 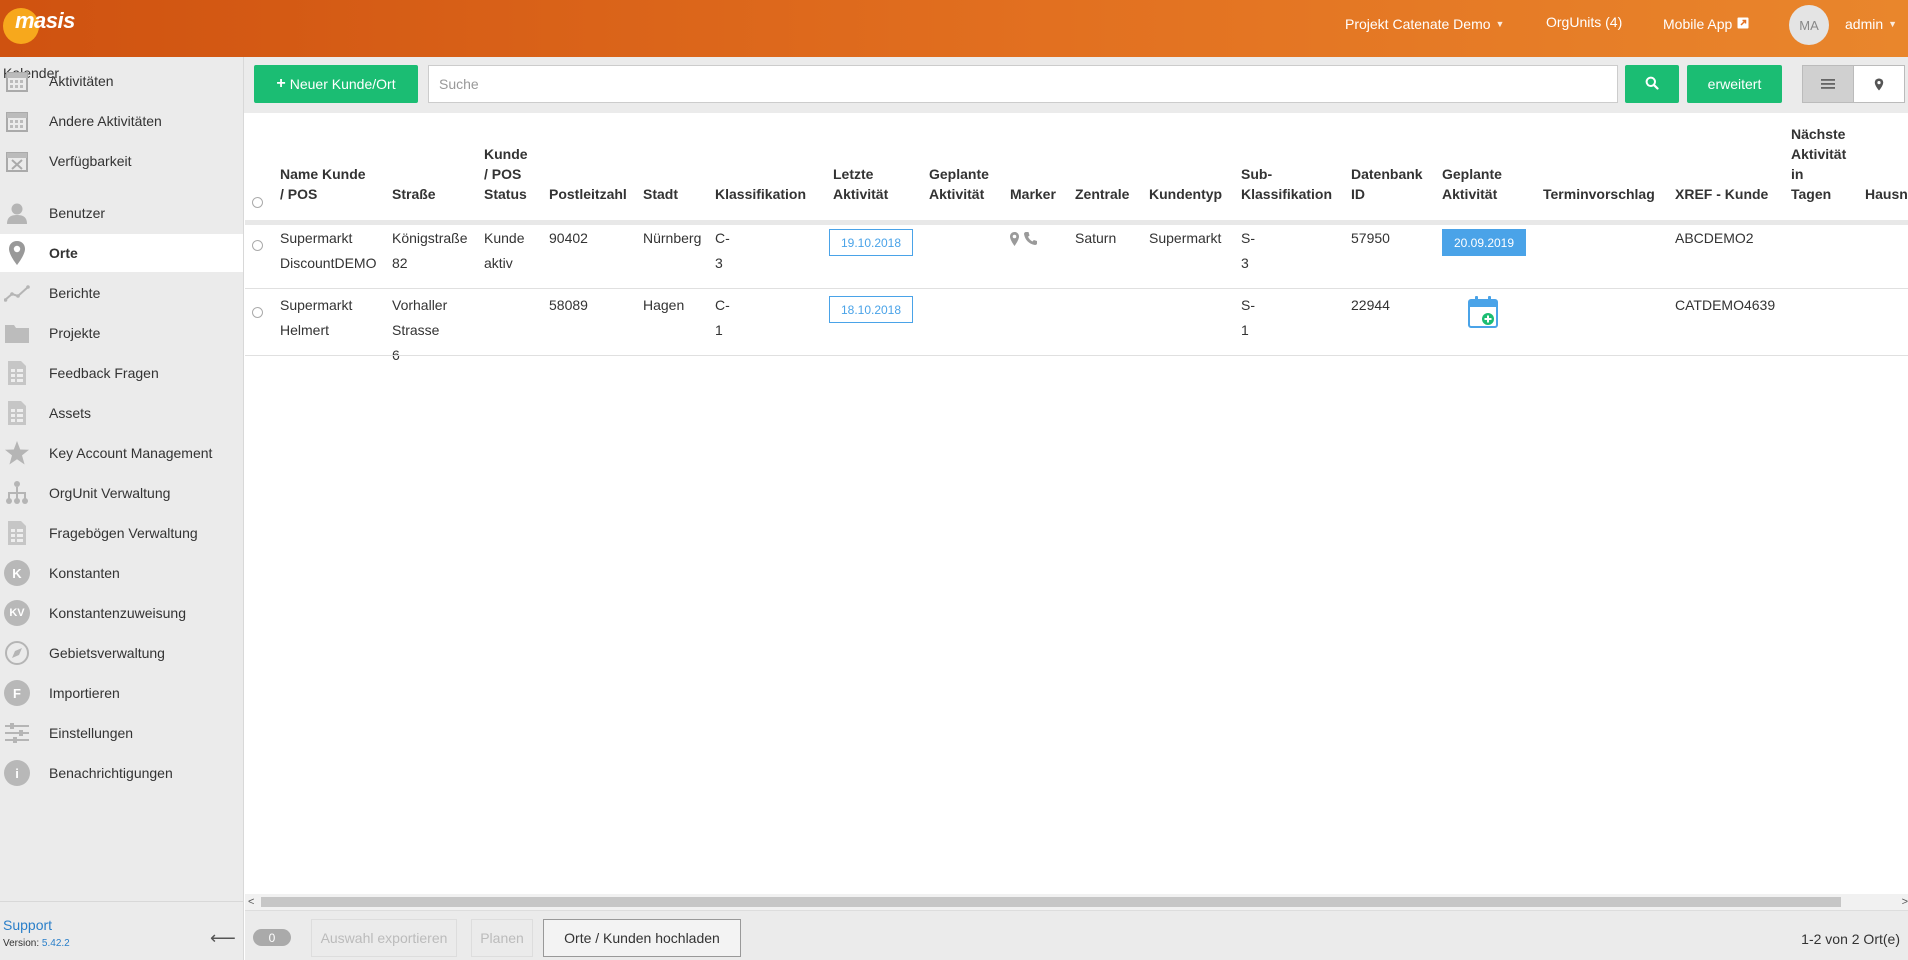 I want to click on horizontal-scrollbar: < >, so click(x=1076, y=902).